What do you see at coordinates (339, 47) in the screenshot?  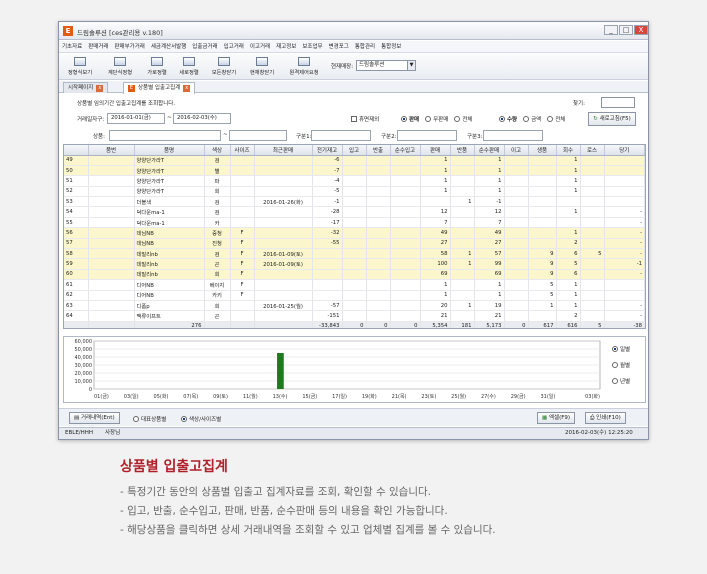 I see `menu-item: 변경포그` at bounding box center [339, 47].